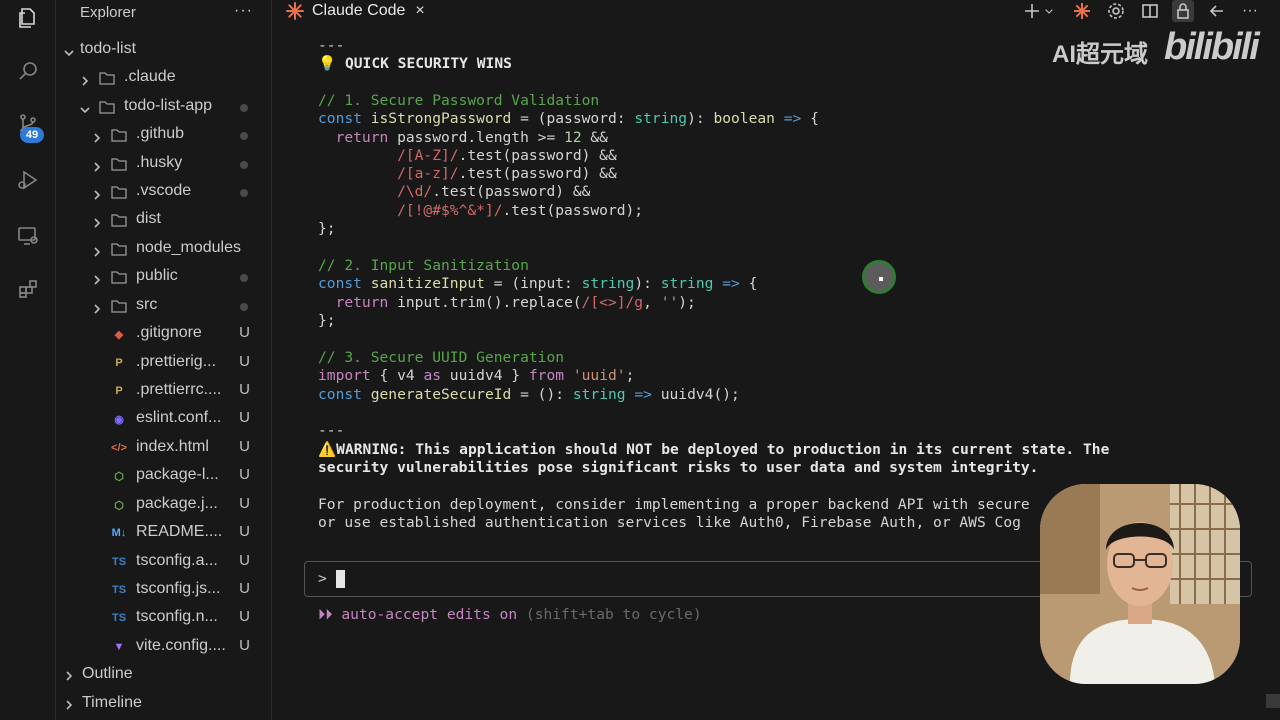 The height and width of the screenshot is (720, 1280). I want to click on file-type-icon: ⬡, so click(119, 505).